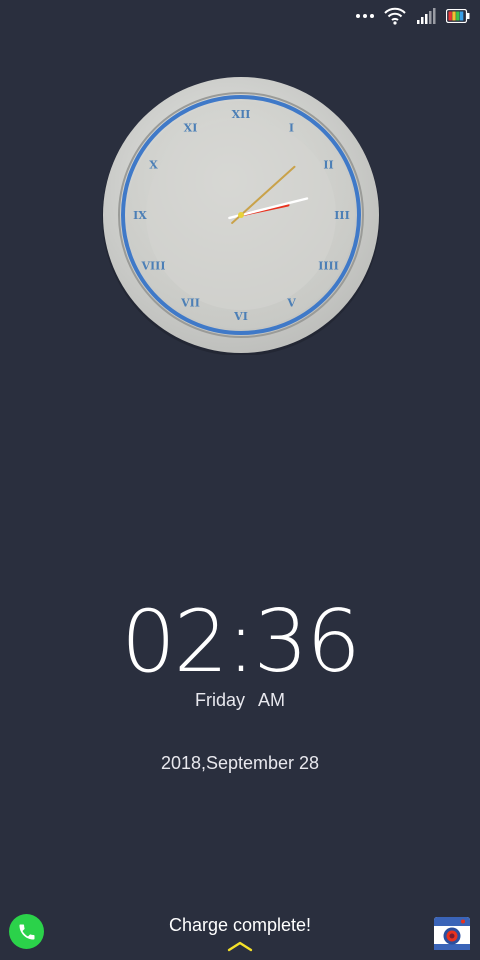 This screenshot has height=960, width=480. Describe the element at coordinates (291, 128) in the screenshot. I see `clock-numeral: I` at that location.